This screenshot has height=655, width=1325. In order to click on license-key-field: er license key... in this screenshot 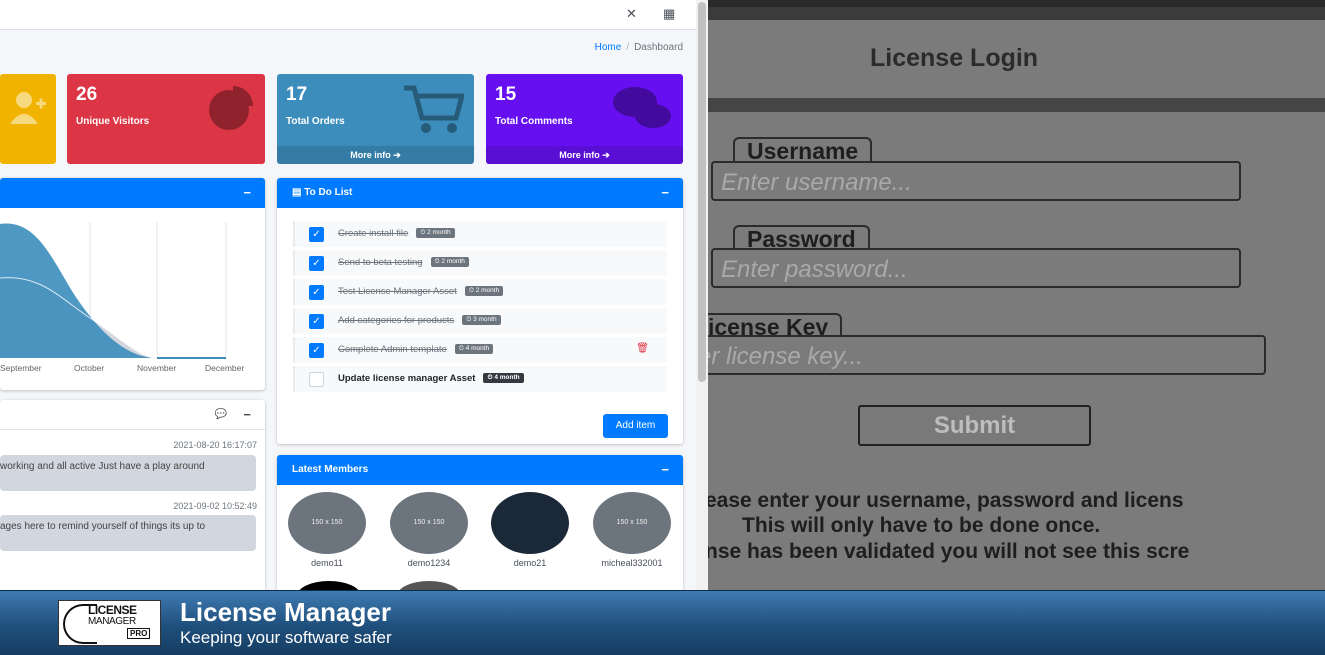, I will do `click(987, 355)`.